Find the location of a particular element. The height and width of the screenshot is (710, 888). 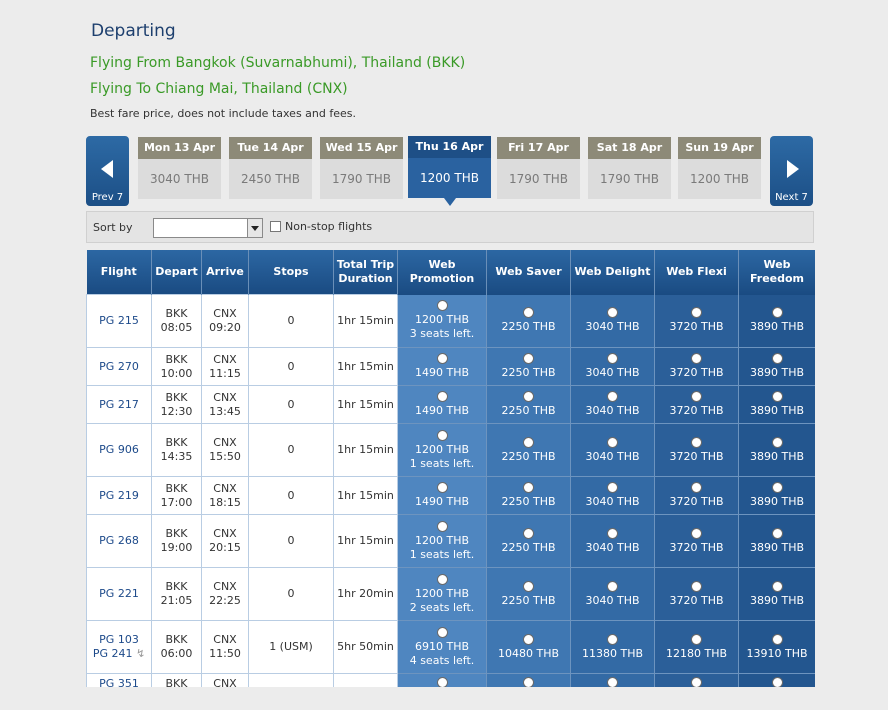

date-card: Sat 18 Apr 1790 THB is located at coordinates (629, 168).